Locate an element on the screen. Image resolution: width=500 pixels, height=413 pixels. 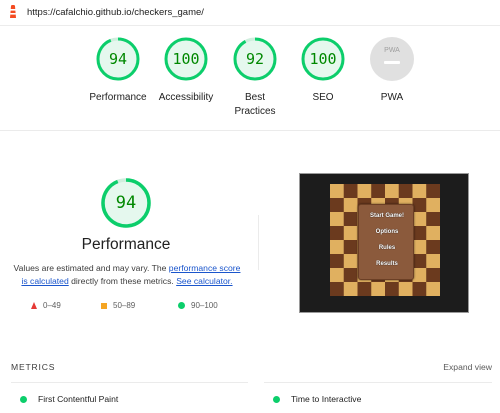
legend-pass: 90–100 is located at coordinates (198, 305).